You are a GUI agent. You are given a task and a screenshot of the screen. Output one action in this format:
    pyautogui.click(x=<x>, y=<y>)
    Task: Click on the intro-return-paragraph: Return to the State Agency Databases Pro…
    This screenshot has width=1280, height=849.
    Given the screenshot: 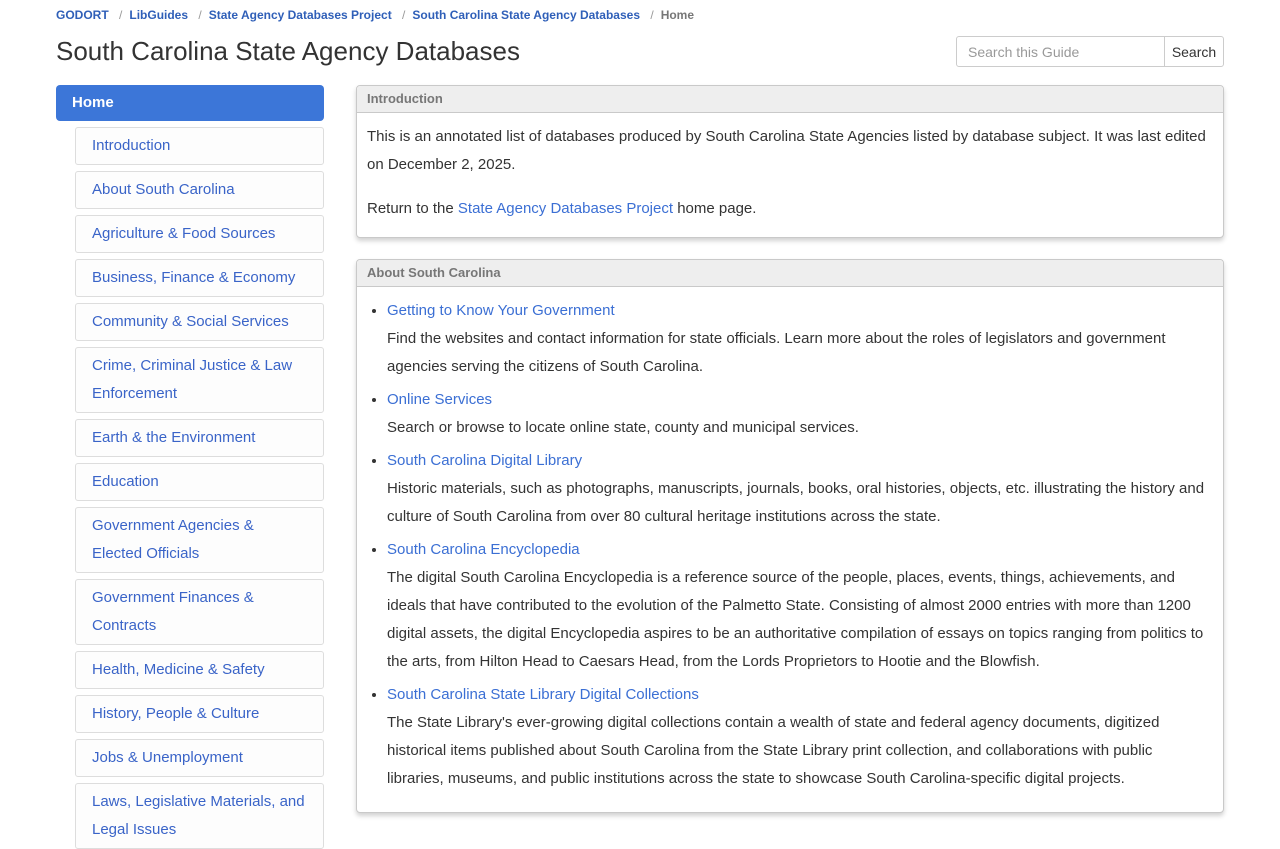 What is the action you would take?
    pyautogui.click(x=790, y=209)
    